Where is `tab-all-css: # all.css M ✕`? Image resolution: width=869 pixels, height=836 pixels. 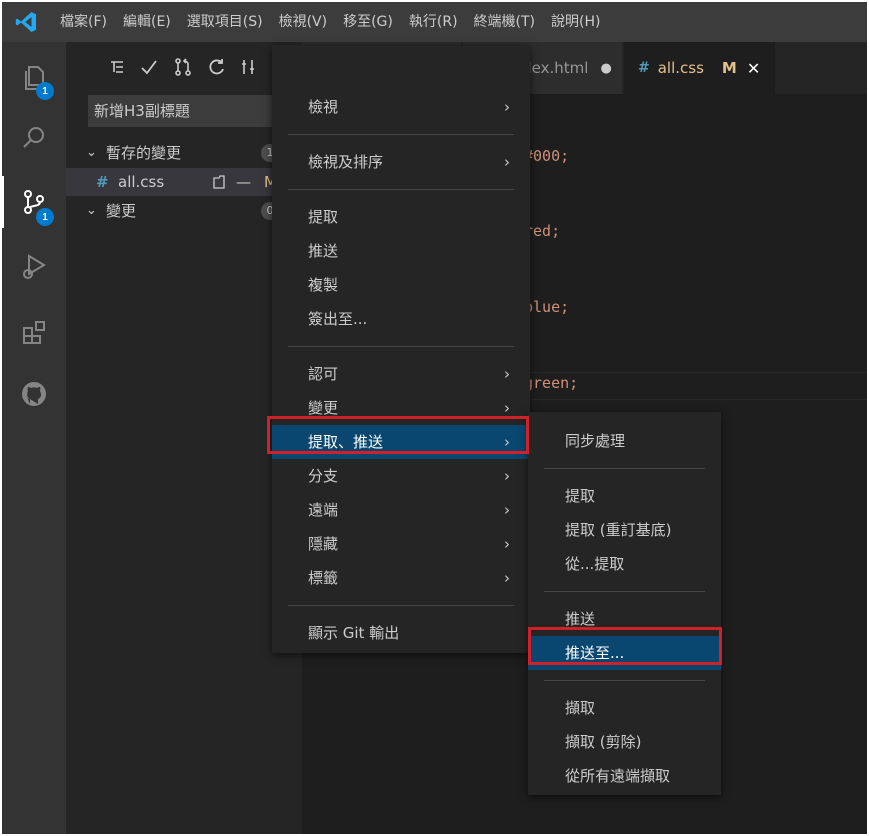
tab-all-css: # all.css M ✕ is located at coordinates (700, 68).